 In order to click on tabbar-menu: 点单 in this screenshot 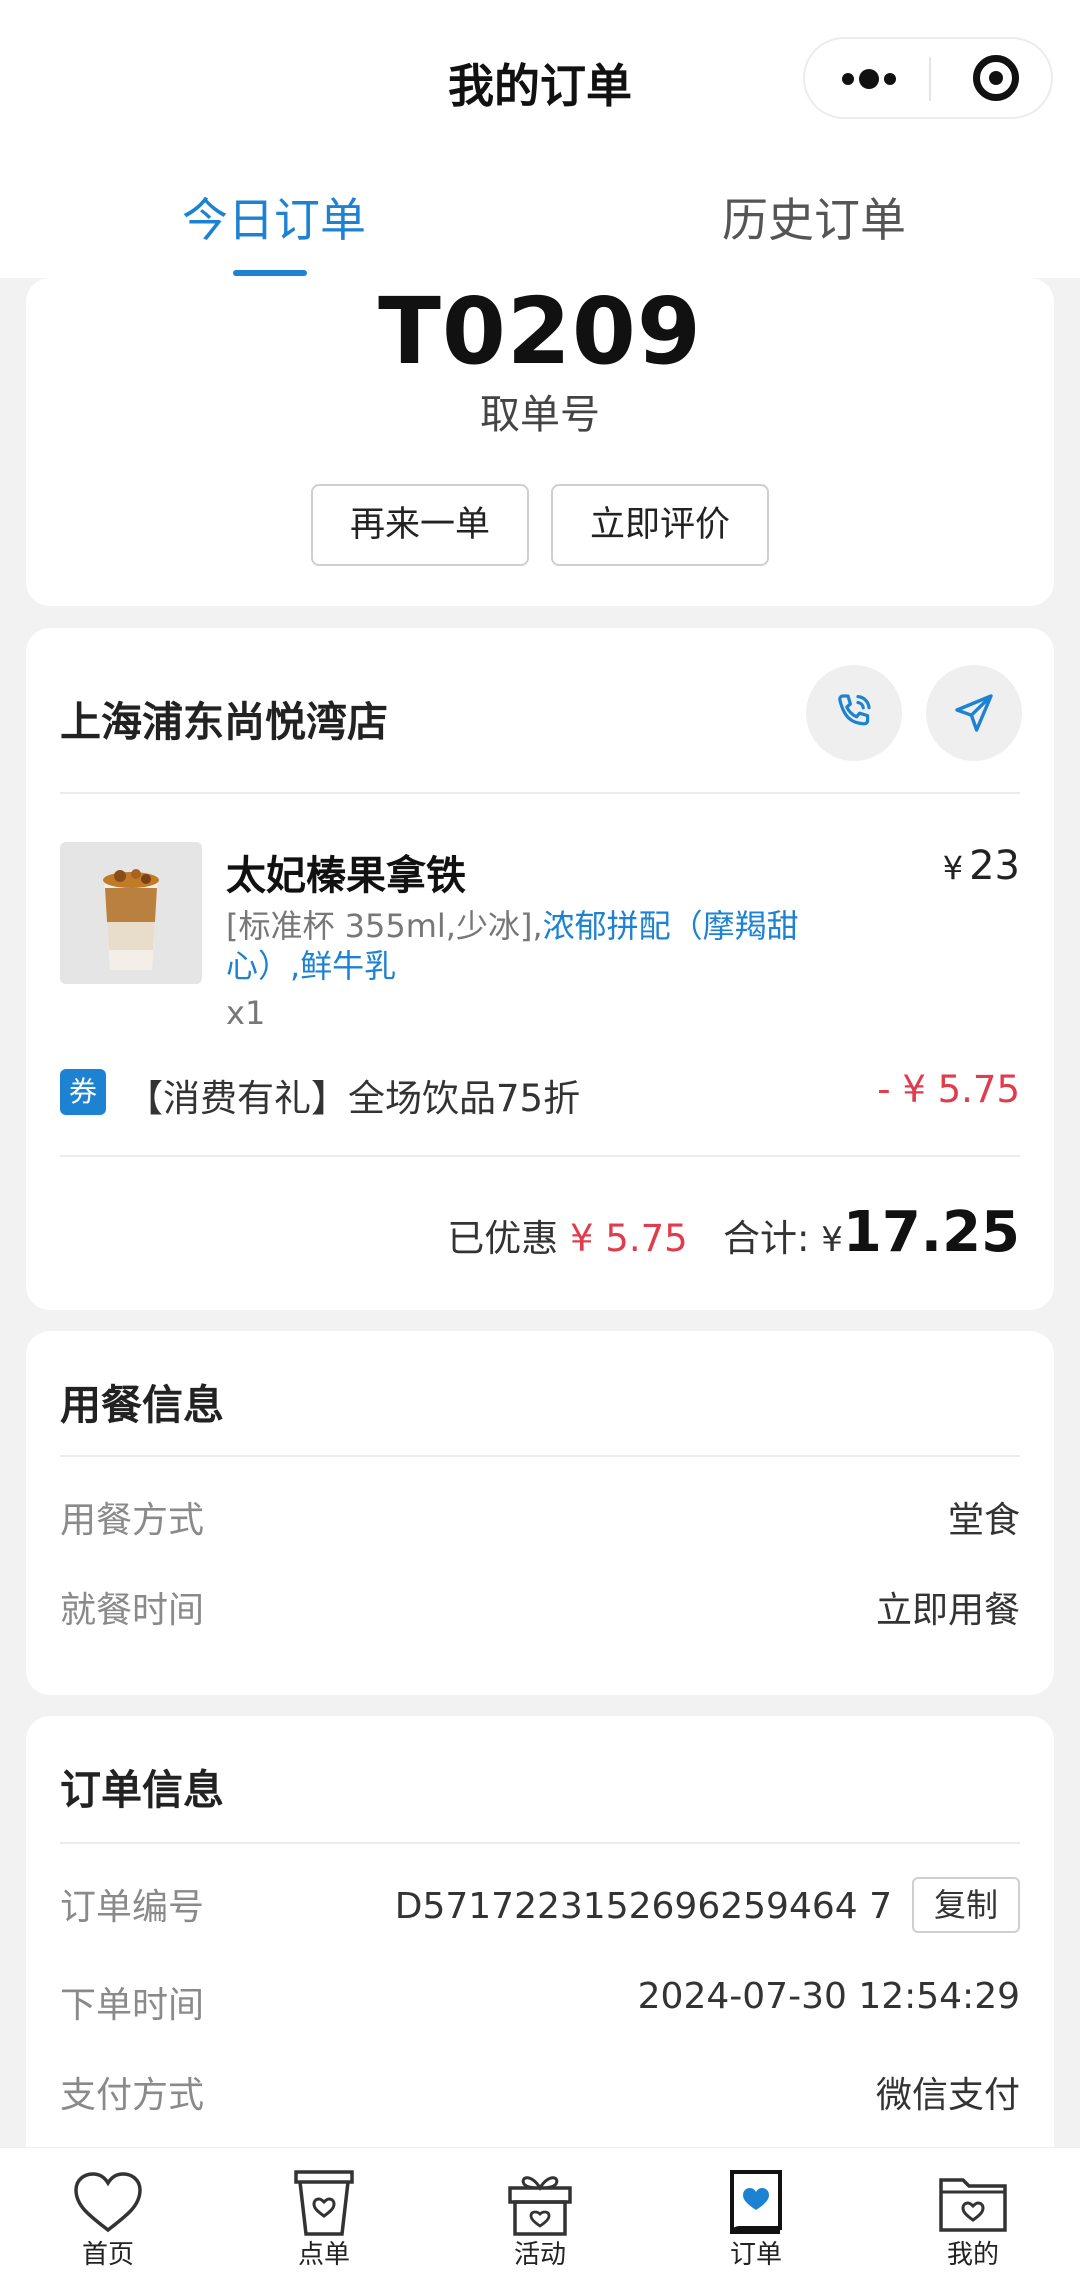, I will do `click(324, 2218)`.